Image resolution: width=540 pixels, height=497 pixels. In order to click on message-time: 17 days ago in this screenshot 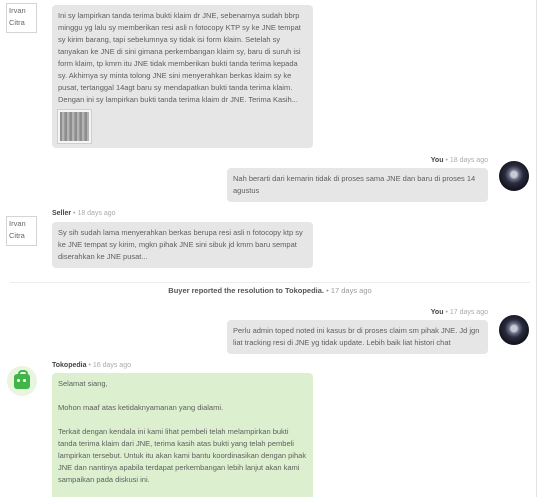, I will do `click(468, 312)`.